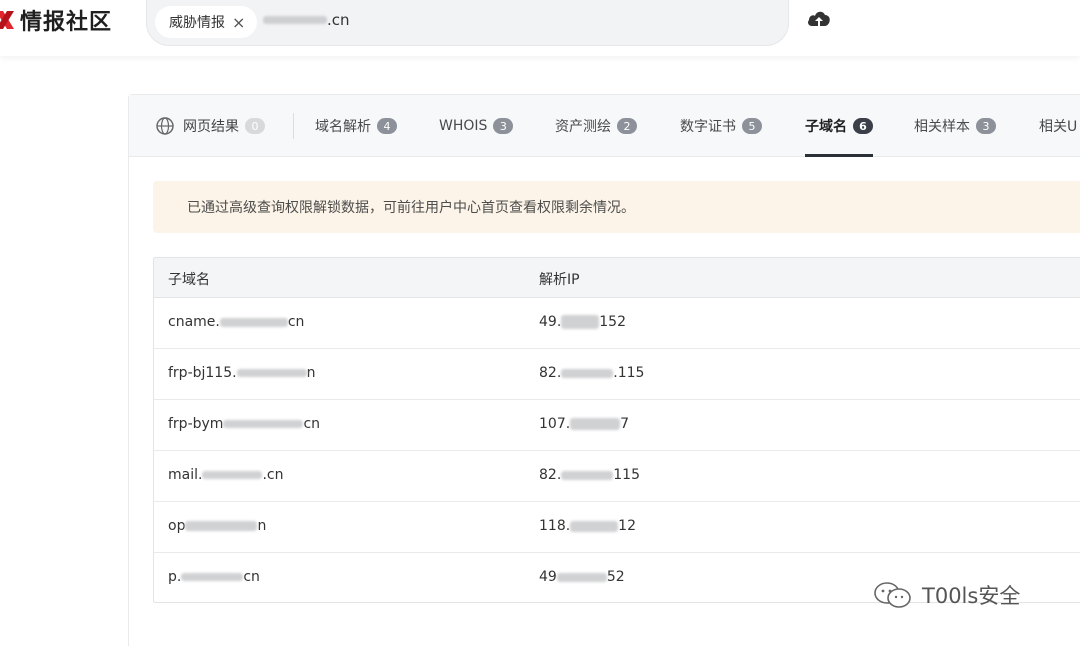 This screenshot has height=646, width=1080. I want to click on tab-web-results: 网页结果 0, so click(210, 126).